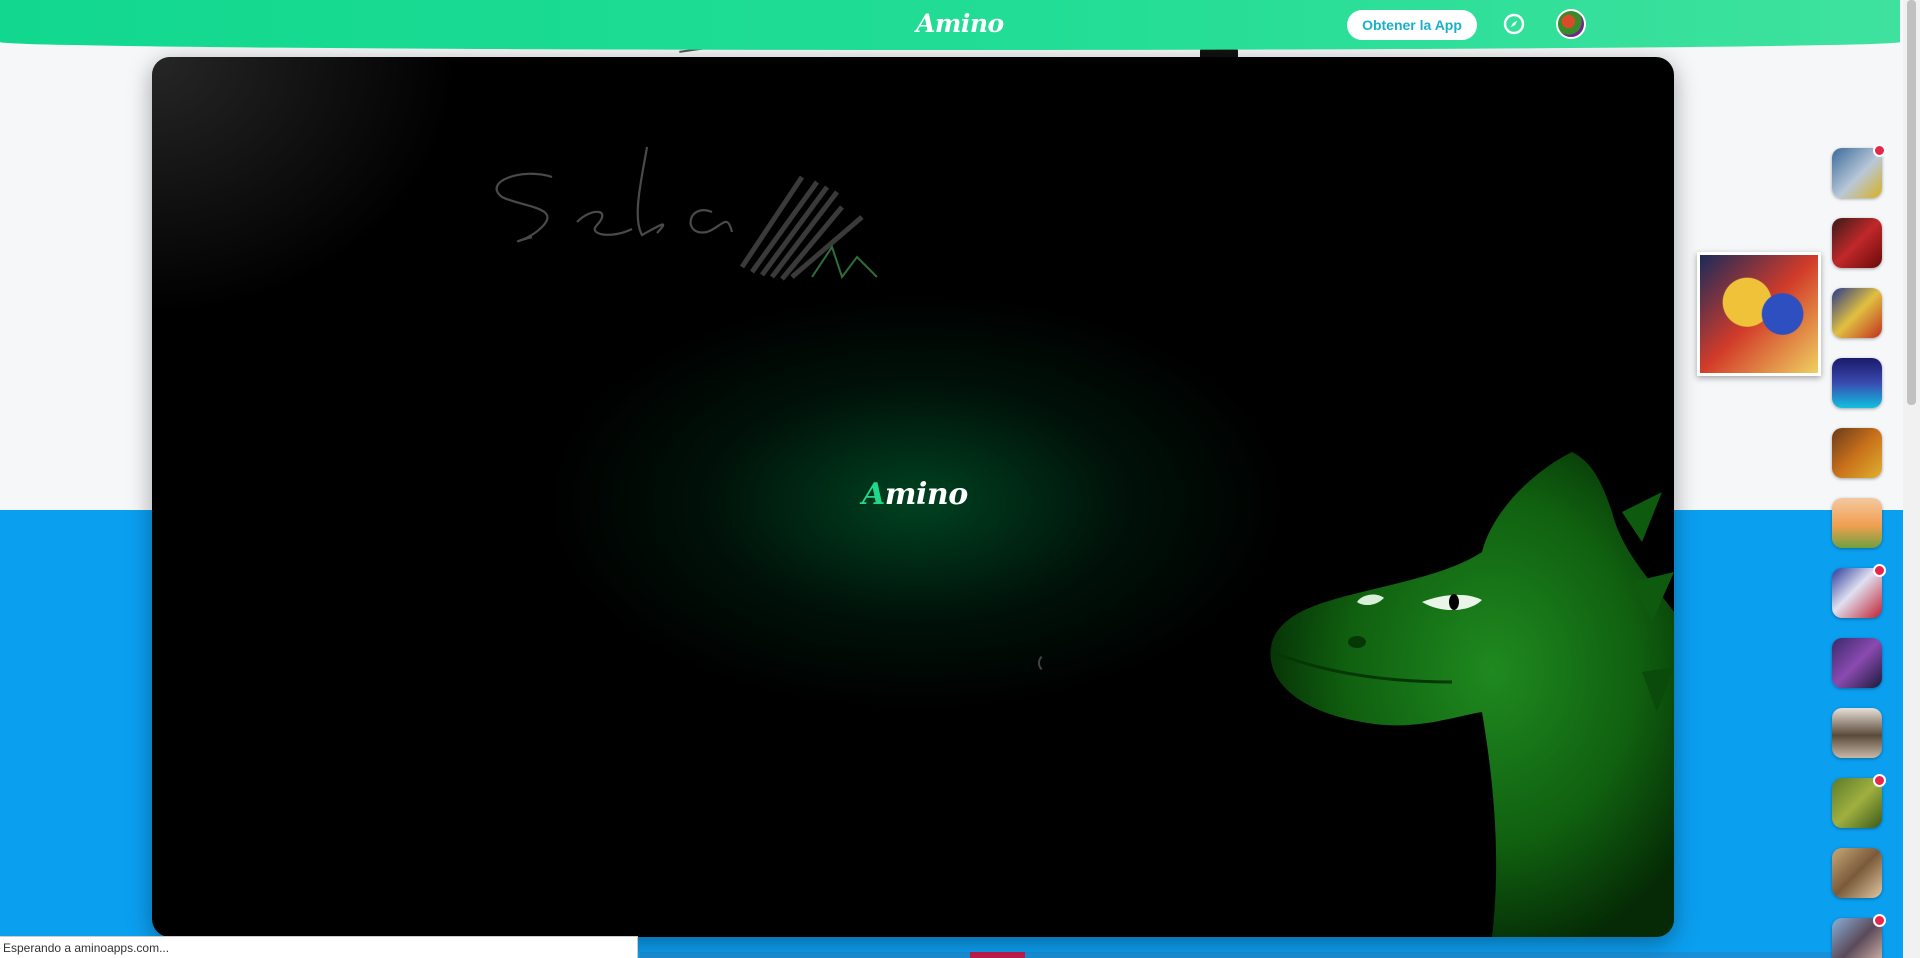 This screenshot has height=958, width=1920. What do you see at coordinates (915, 494) in the screenshot?
I see `modal-amino-logo: Amino` at bounding box center [915, 494].